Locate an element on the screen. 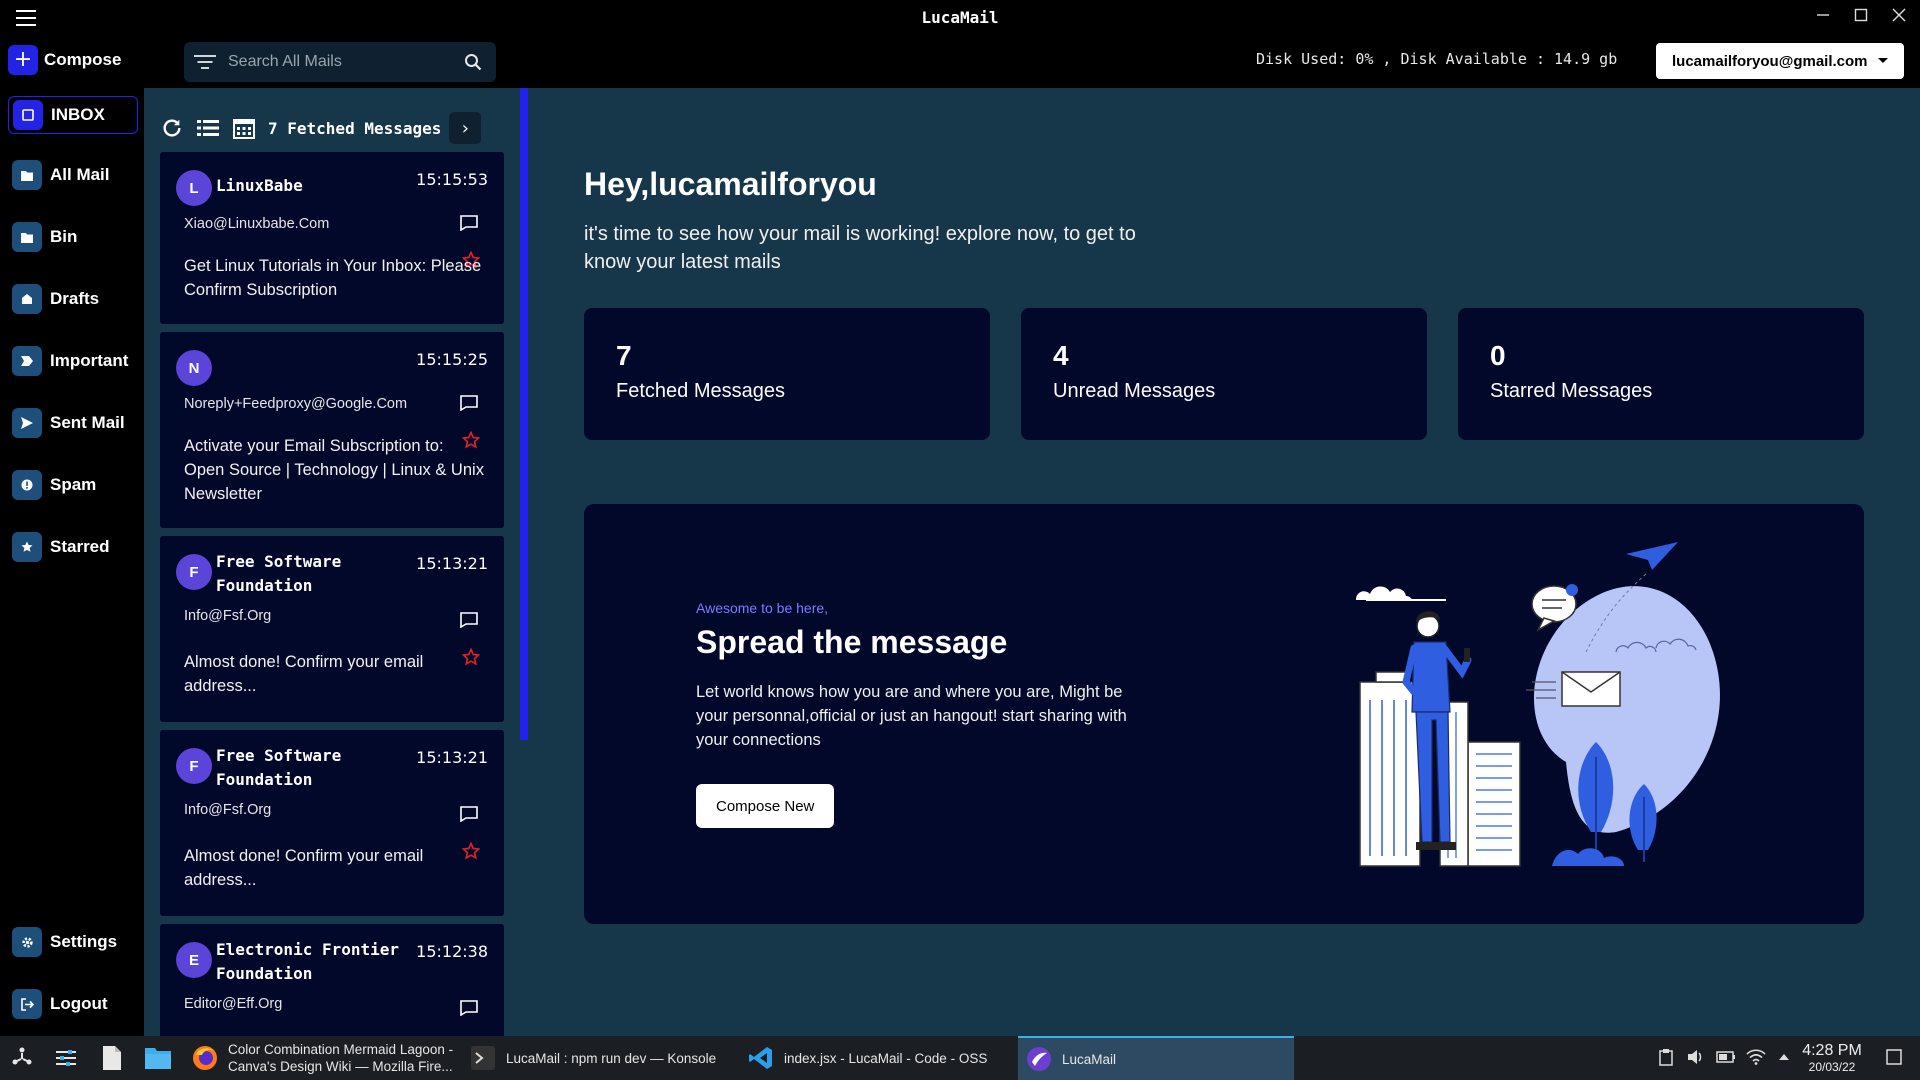 The width and height of the screenshot is (1920, 1080). window-controls is located at coordinates (1861, 17).